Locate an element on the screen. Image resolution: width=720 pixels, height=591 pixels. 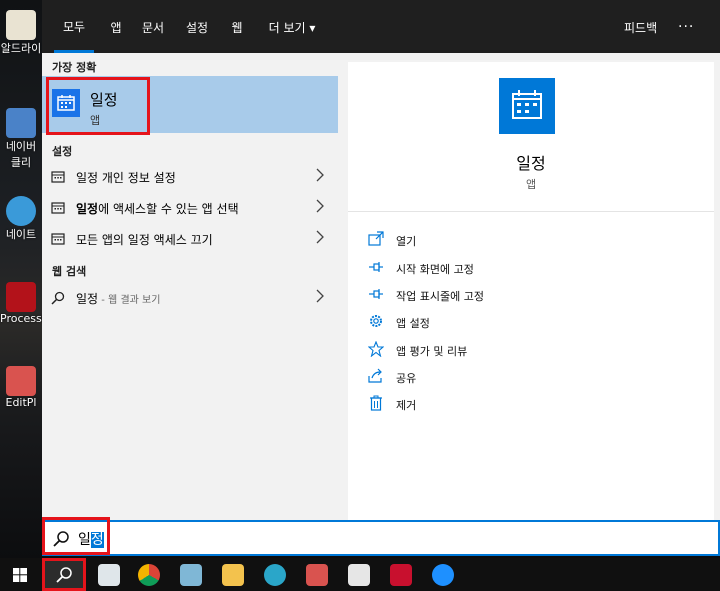
taskbar is located at coordinates (360, 574).